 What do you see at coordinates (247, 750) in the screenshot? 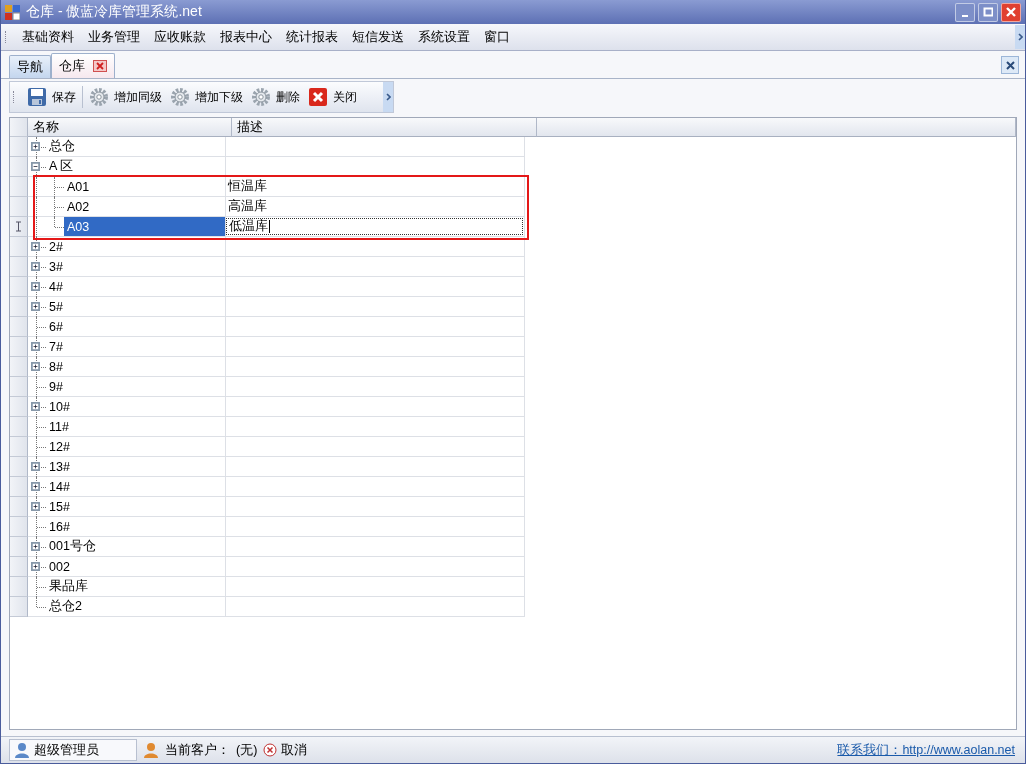
I see `customer-value: (无)` at bounding box center [247, 750].